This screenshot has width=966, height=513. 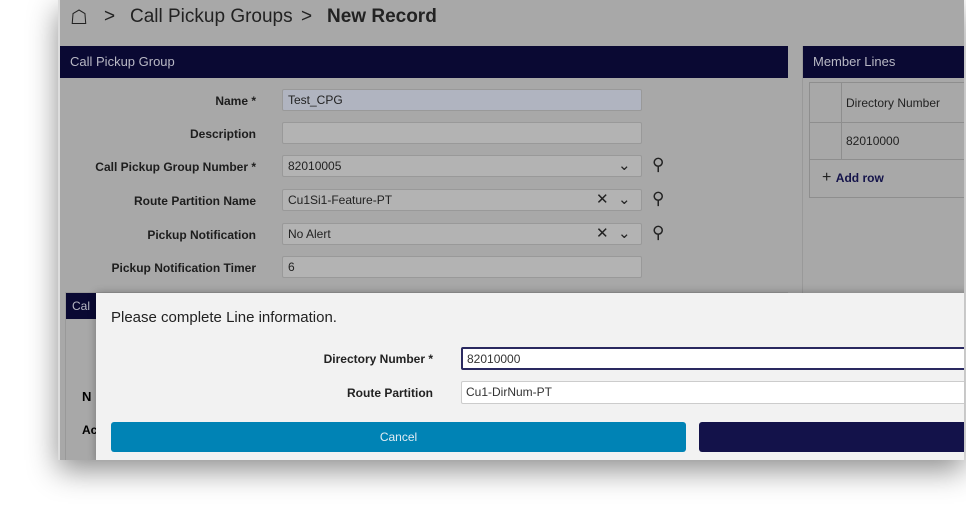 What do you see at coordinates (183, 268) in the screenshot?
I see `field-label: Pickup Notification Timer` at bounding box center [183, 268].